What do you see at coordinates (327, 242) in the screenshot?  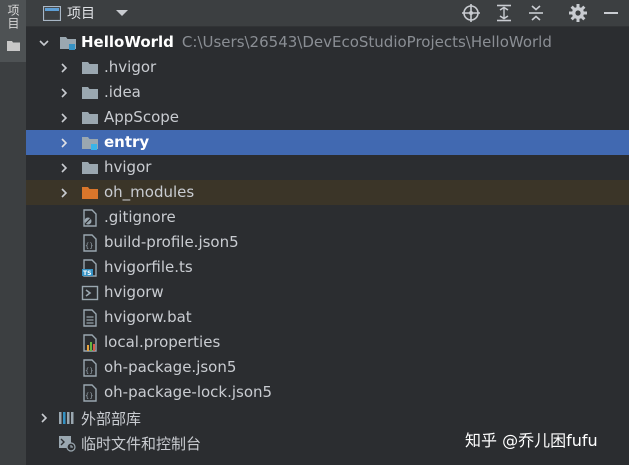 I see `tree-row-build-profile: {} build-profile.json5` at bounding box center [327, 242].